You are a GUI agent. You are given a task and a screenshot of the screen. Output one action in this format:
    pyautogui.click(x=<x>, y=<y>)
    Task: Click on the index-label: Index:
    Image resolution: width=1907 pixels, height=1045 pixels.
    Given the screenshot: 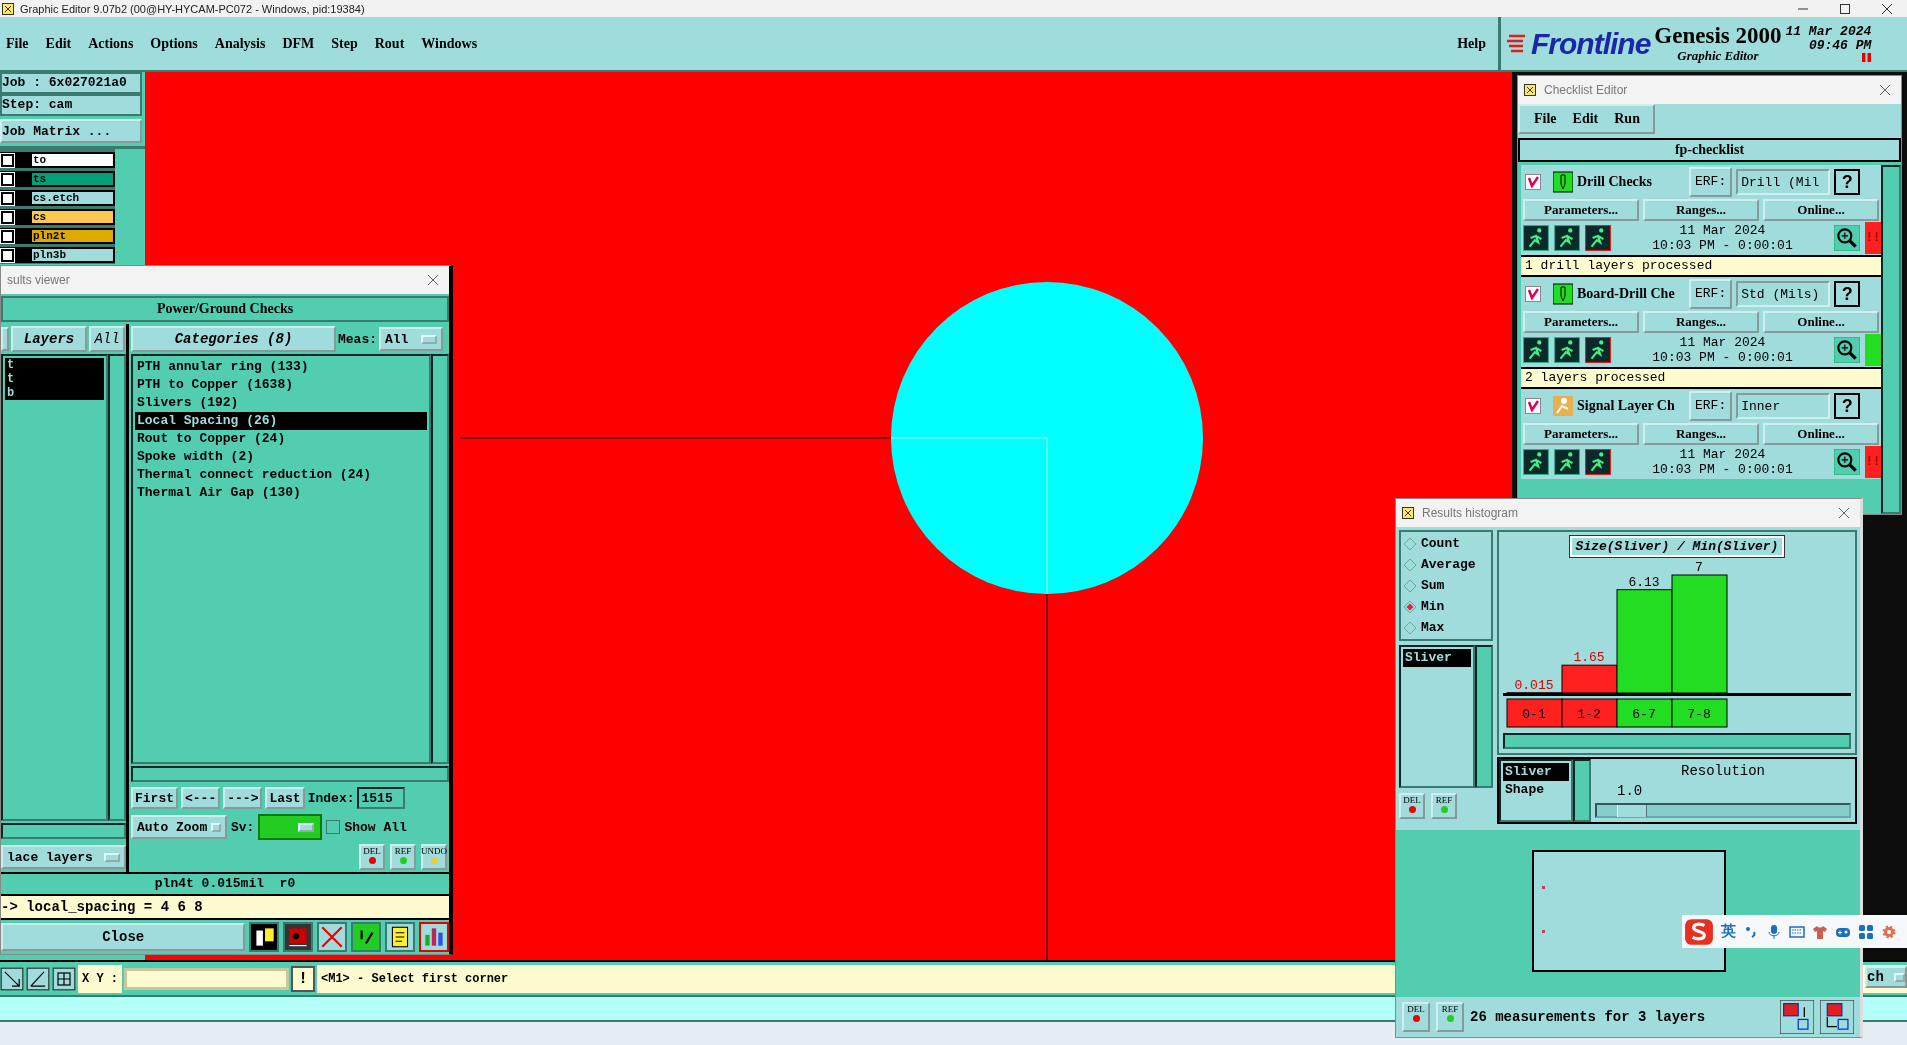 What is the action you would take?
    pyautogui.click(x=331, y=798)
    